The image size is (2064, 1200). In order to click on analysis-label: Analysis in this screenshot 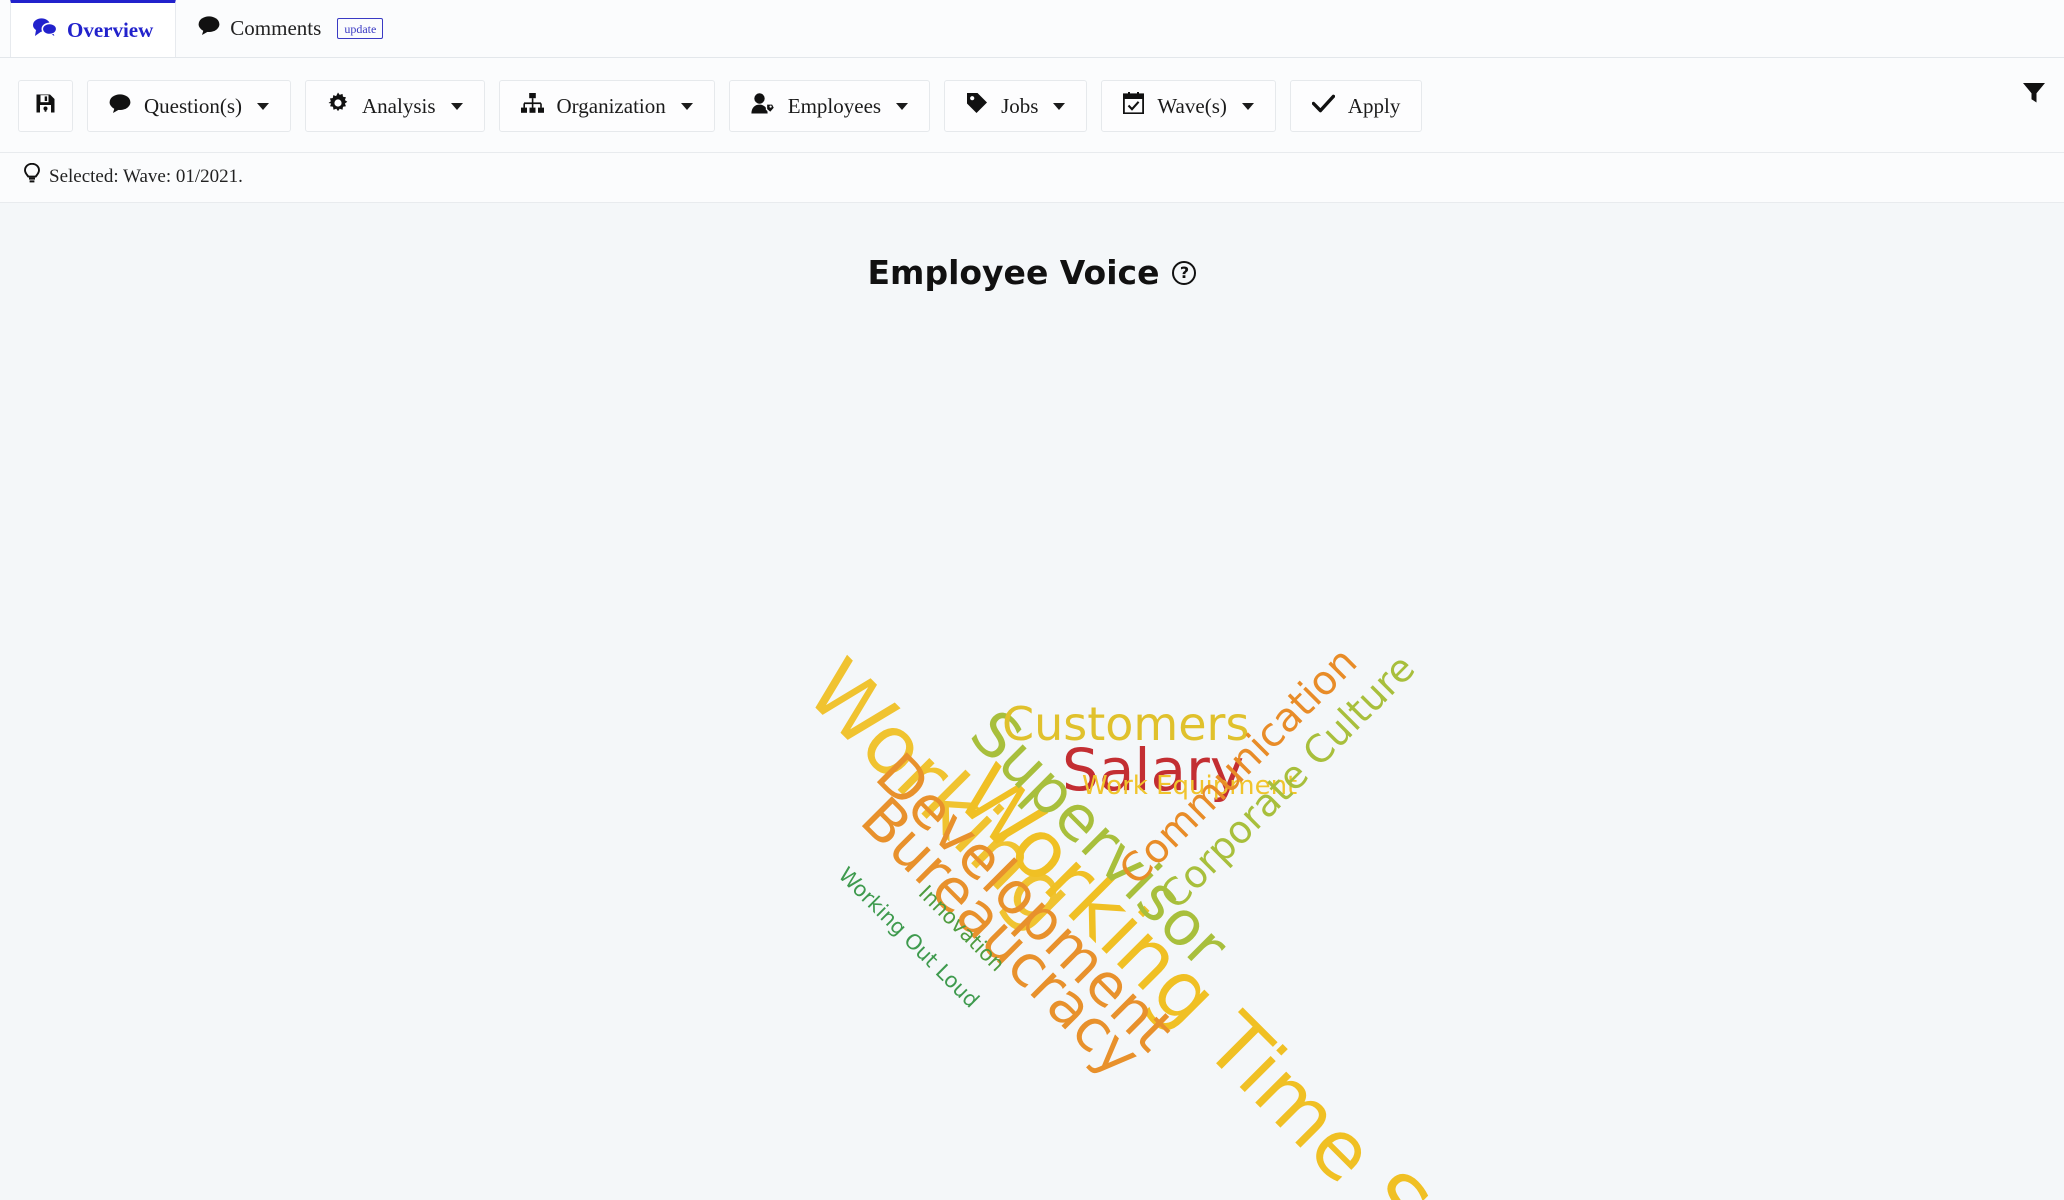, I will do `click(399, 105)`.